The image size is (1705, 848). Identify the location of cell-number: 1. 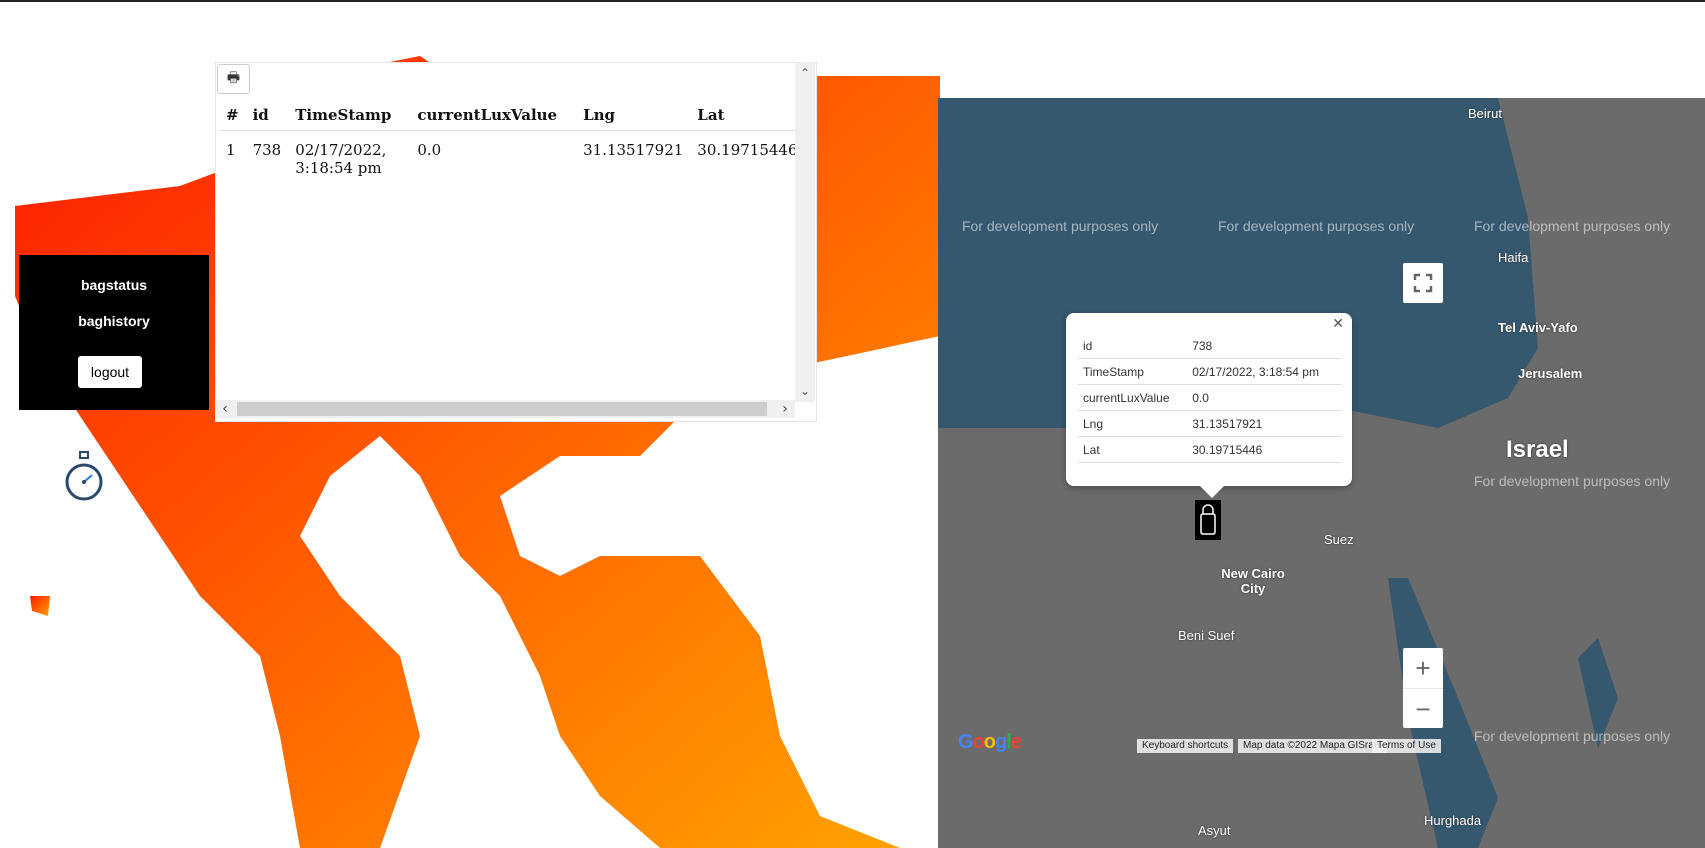
(231, 150).